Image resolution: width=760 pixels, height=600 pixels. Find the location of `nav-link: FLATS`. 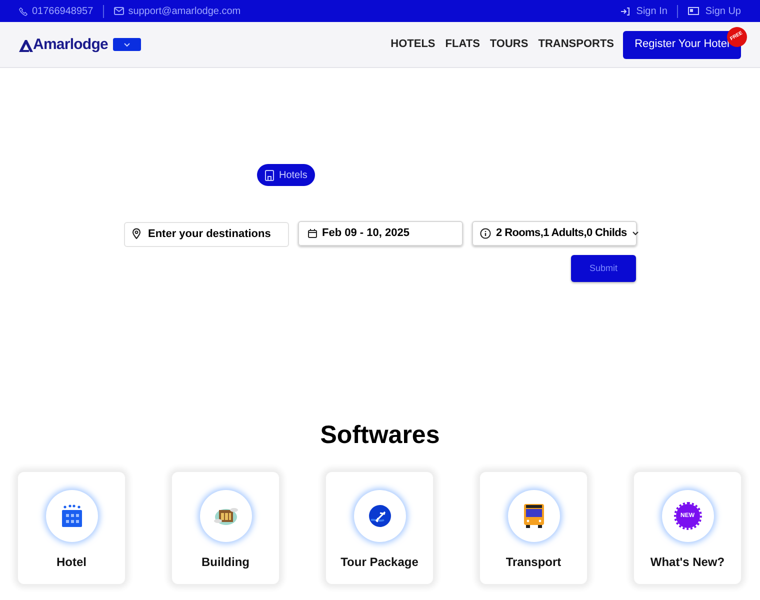

nav-link: FLATS is located at coordinates (462, 44).